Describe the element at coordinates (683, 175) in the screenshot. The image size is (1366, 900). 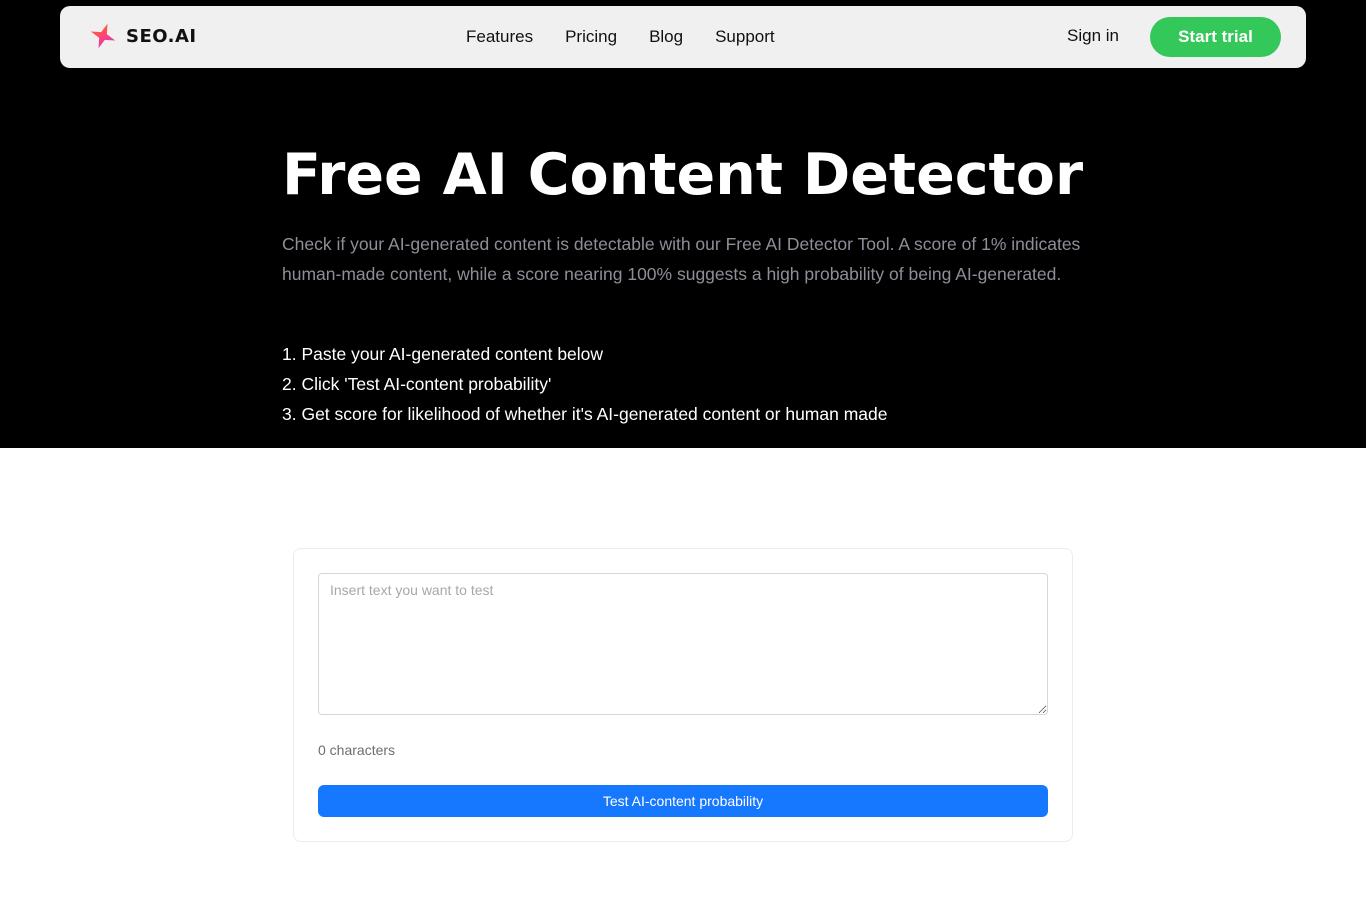
I see `page-title: Free AI Content Detector` at that location.